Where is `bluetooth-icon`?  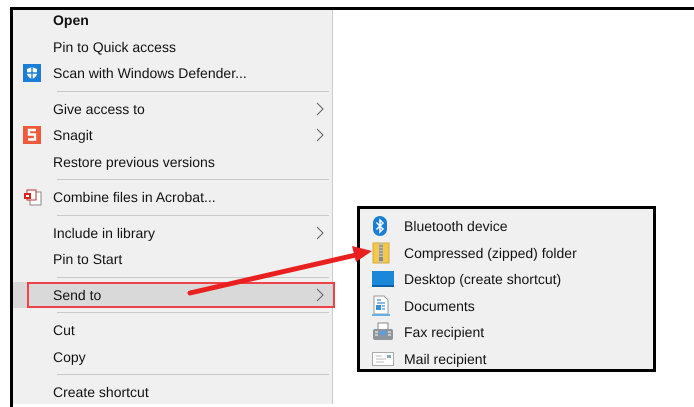 bluetooth-icon is located at coordinates (380, 226).